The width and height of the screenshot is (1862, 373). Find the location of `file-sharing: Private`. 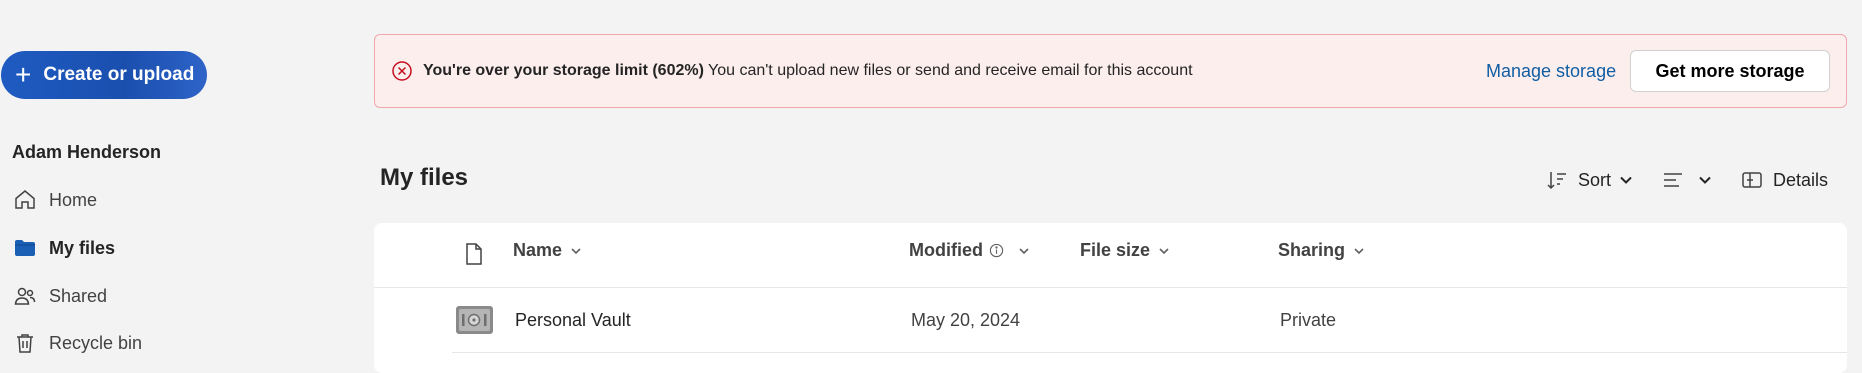

file-sharing: Private is located at coordinates (1308, 320).